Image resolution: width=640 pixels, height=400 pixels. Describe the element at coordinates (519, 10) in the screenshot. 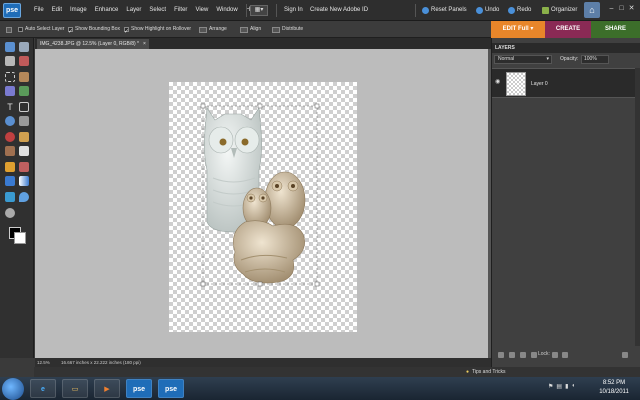

I see `redo-button: Redo` at that location.